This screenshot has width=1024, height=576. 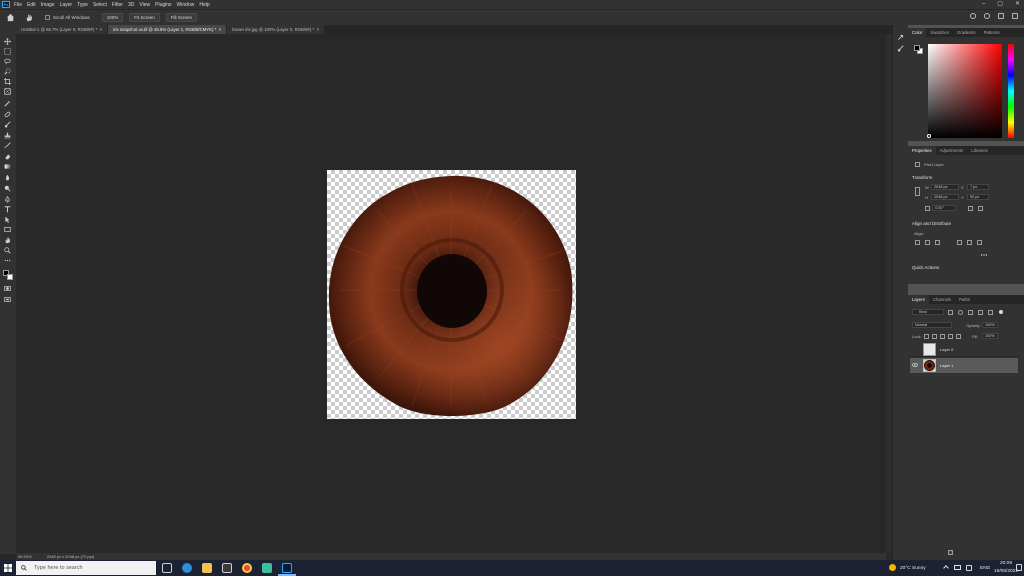 What do you see at coordinates (980, 312) in the screenshot?
I see `filter-shape-icon` at bounding box center [980, 312].